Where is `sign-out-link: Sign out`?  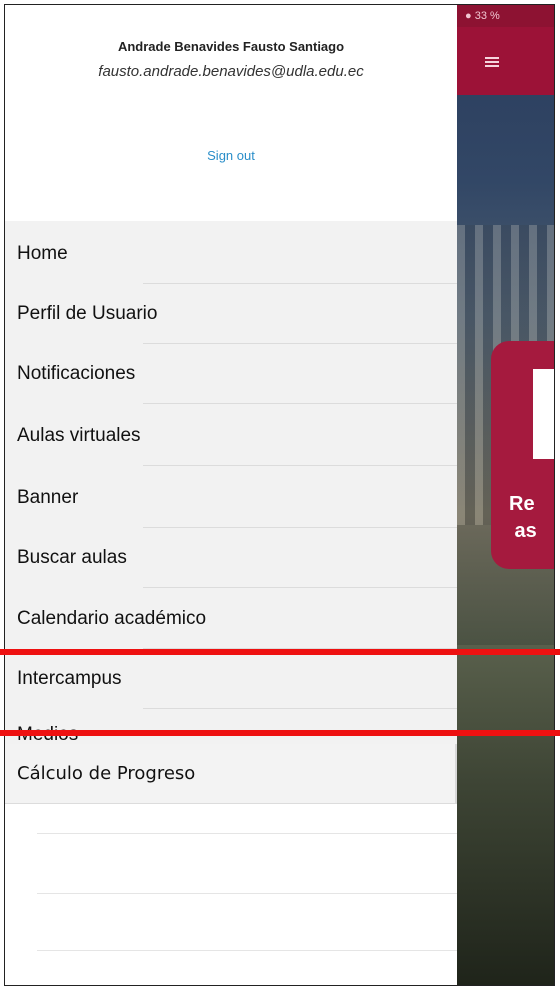 sign-out-link: Sign out is located at coordinates (231, 155).